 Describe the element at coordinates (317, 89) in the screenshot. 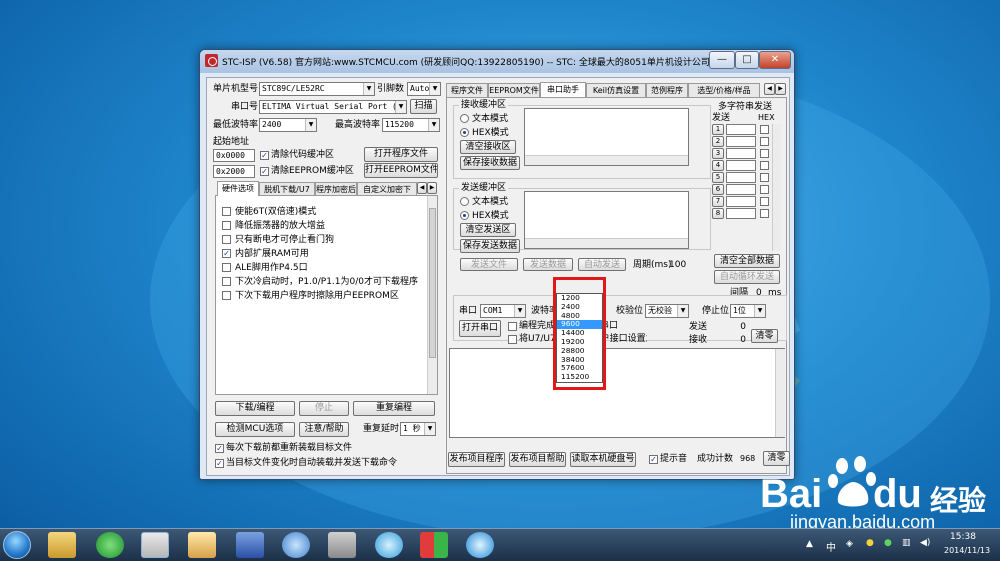

I see `mcu-type-select: STC89C/LE52RC ▼` at that location.